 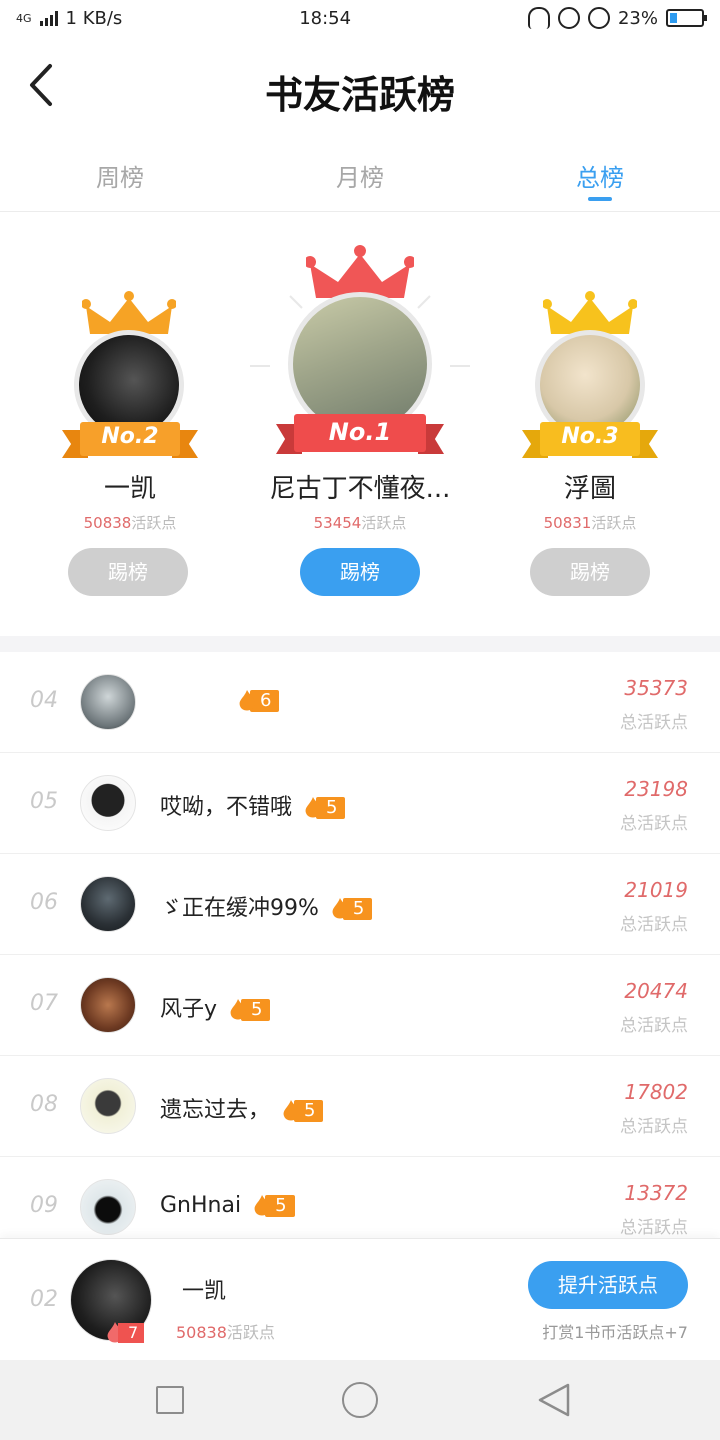 What do you see at coordinates (360, 1299) in the screenshot?
I see `my-rank-bar: 02 7 一凯 50838活跃点 提升活跃点 打赏1书币活跃点+7` at bounding box center [360, 1299].